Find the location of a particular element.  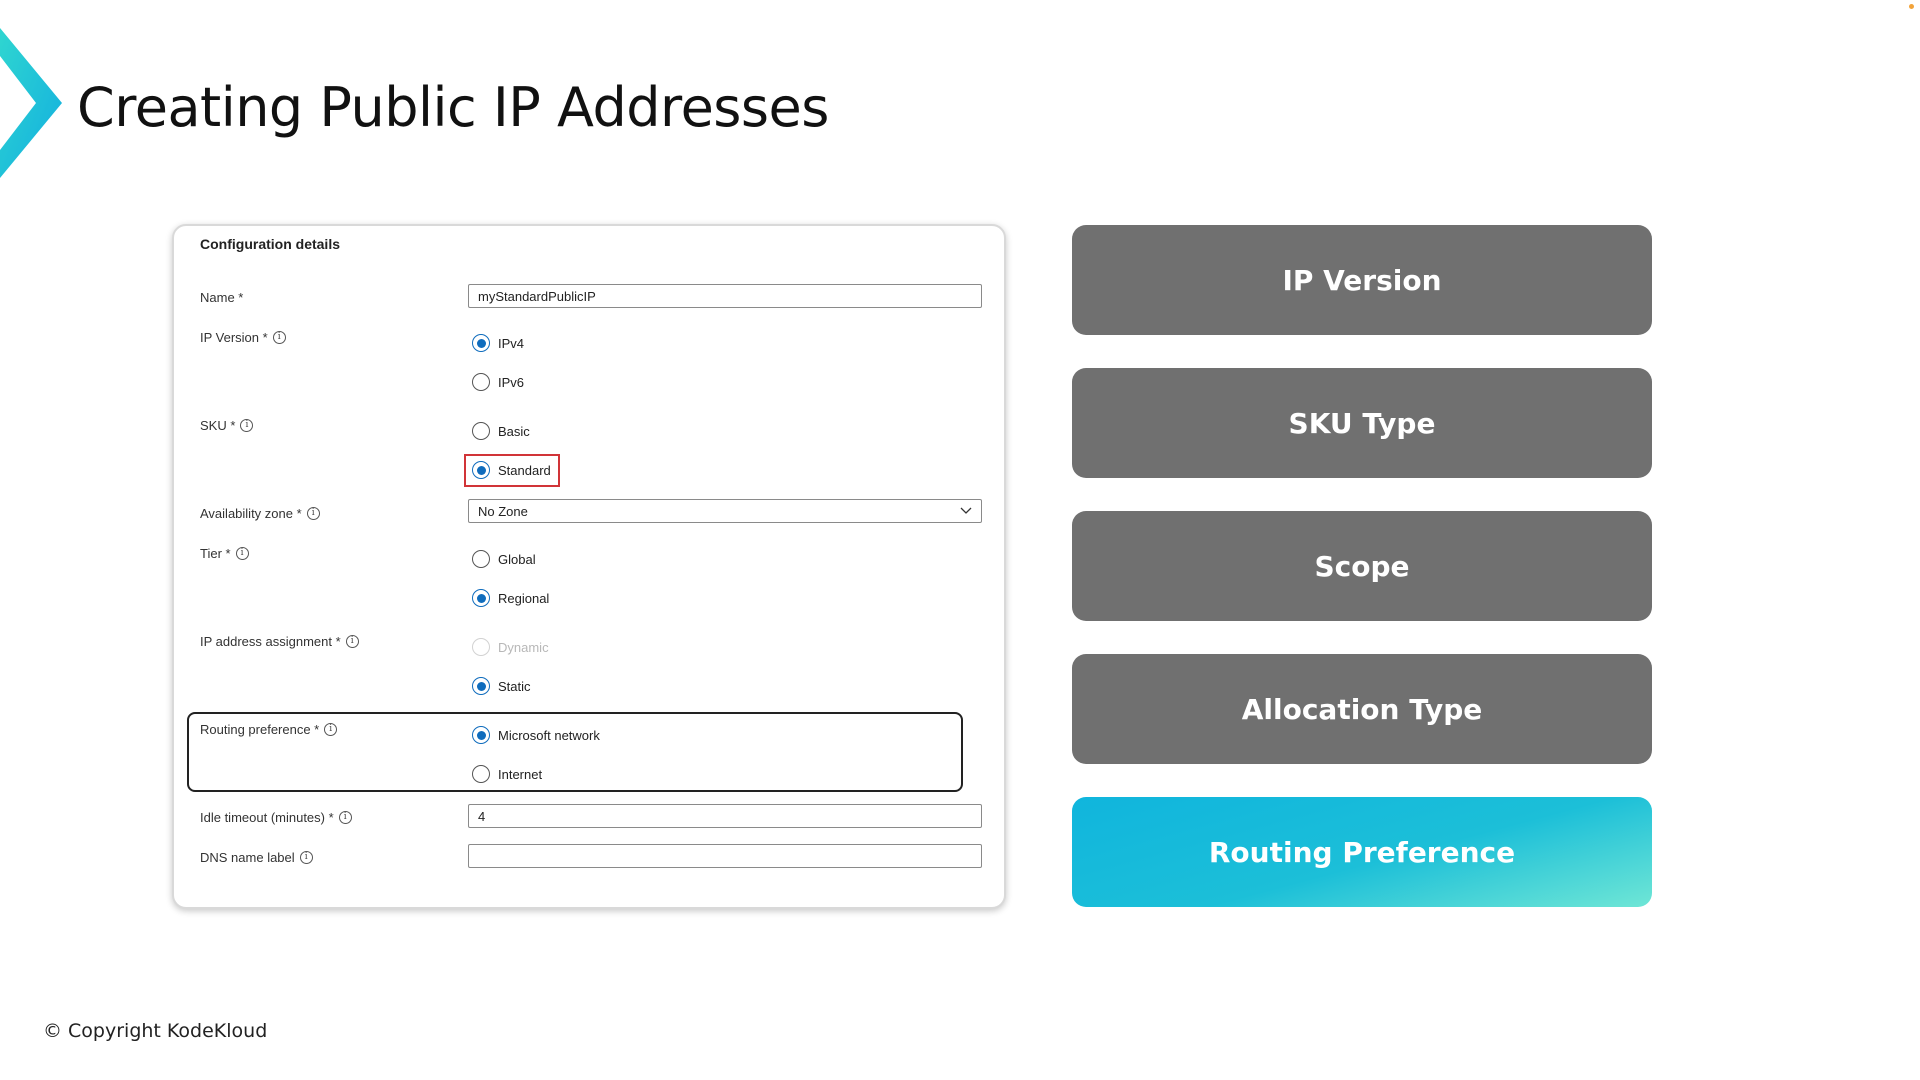

topic-sku-type: SKU Type is located at coordinates (1362, 423).